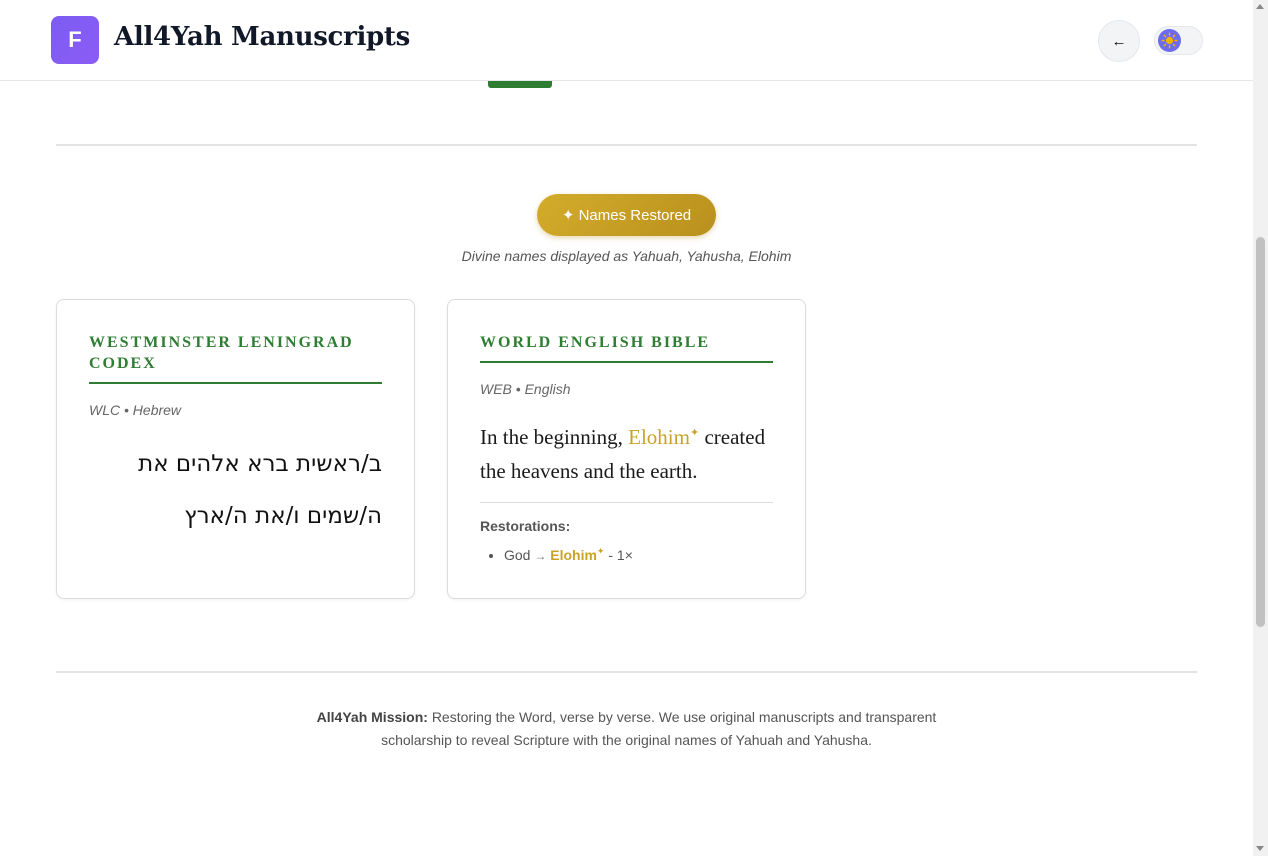 The image size is (1268, 856). I want to click on restorations-list: God → Elohim✦ - 1×, so click(568, 554).